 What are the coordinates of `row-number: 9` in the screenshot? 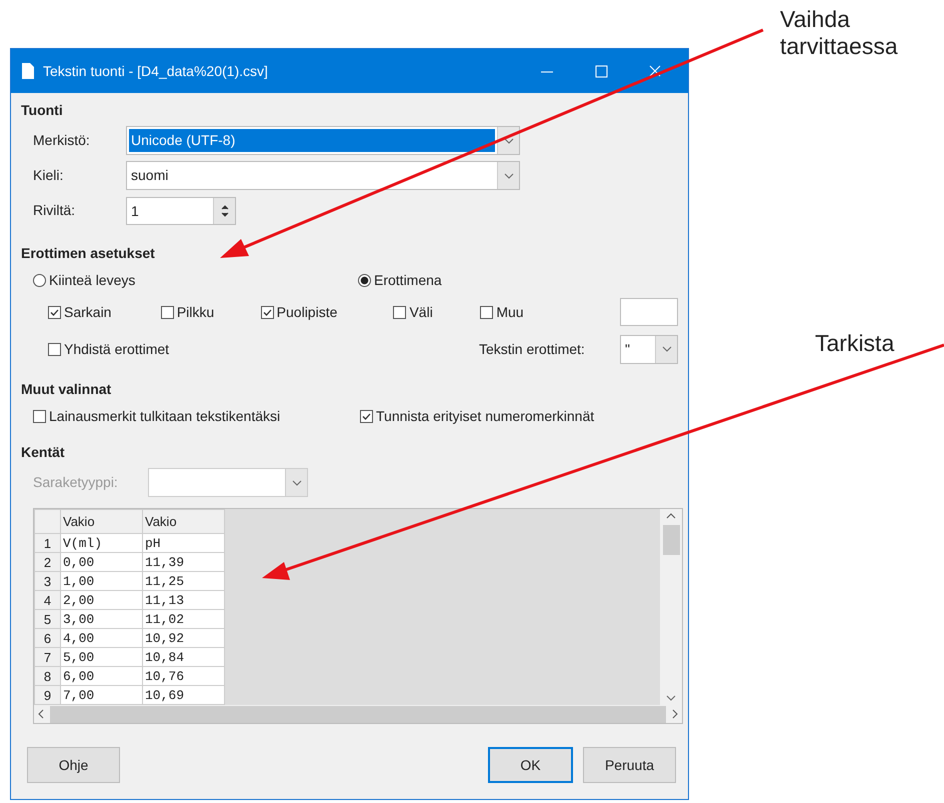 It's located at (47, 695).